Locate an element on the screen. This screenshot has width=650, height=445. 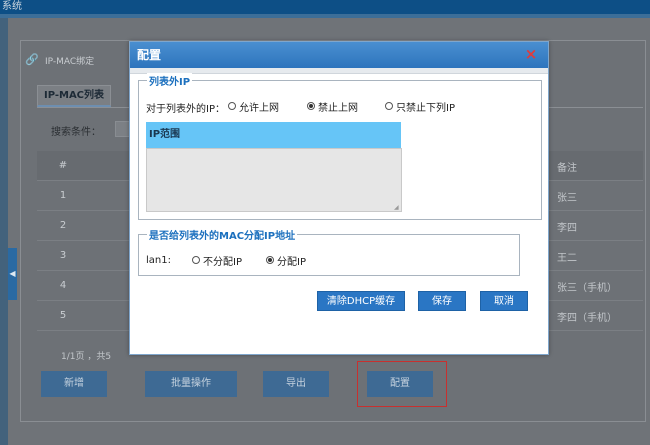
ip-range-textarea is located at coordinates (274, 180).